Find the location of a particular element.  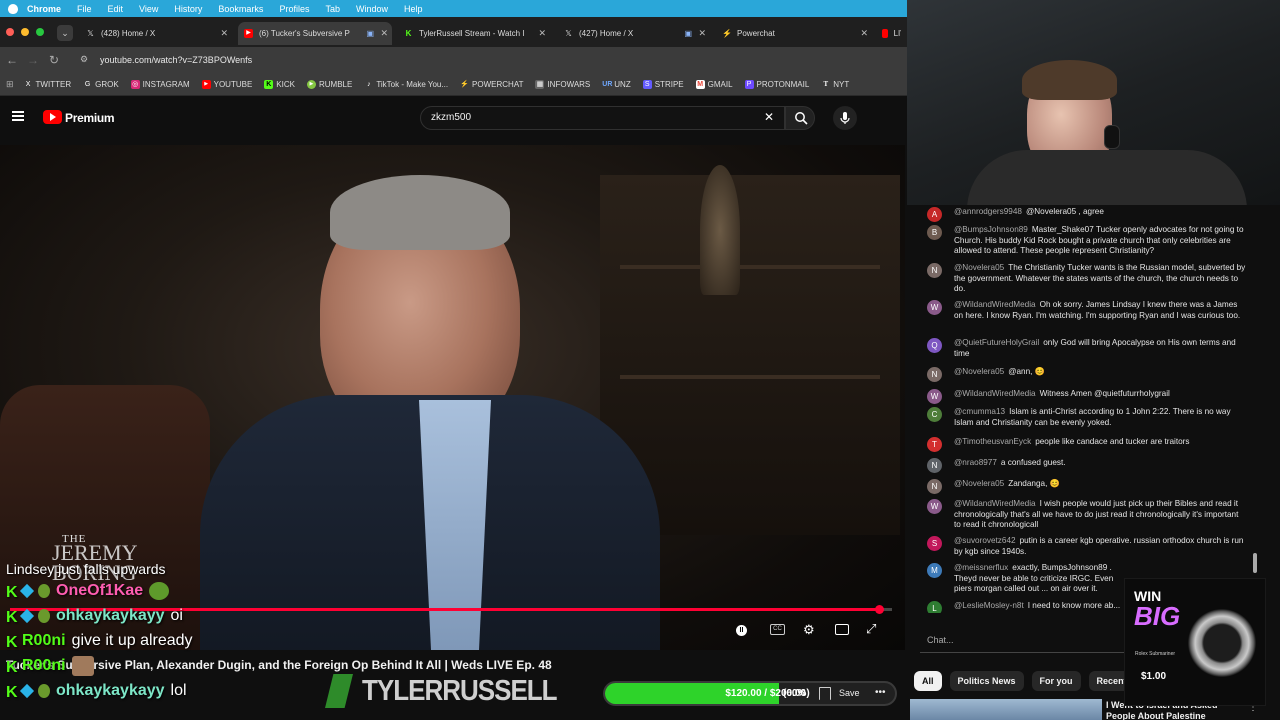

zoom-window-button is located at coordinates (40, 32).